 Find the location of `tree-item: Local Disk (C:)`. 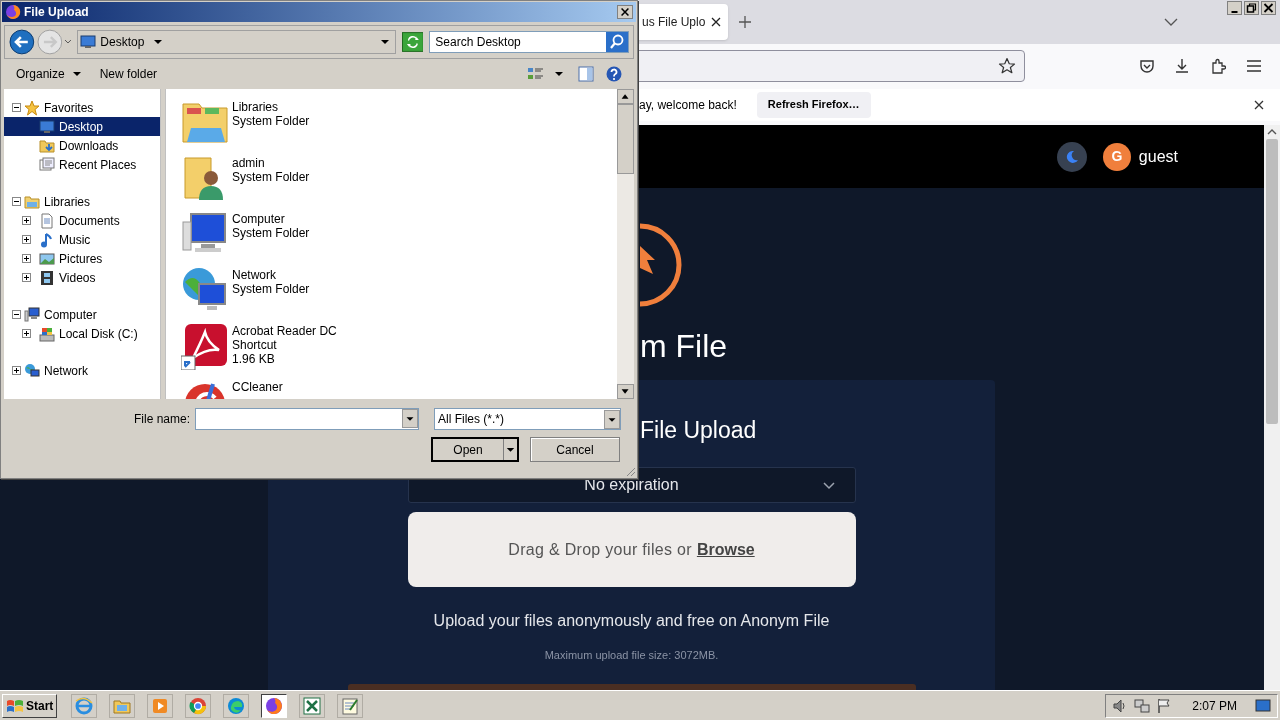

tree-item: Local Disk (C:) is located at coordinates (82, 333).